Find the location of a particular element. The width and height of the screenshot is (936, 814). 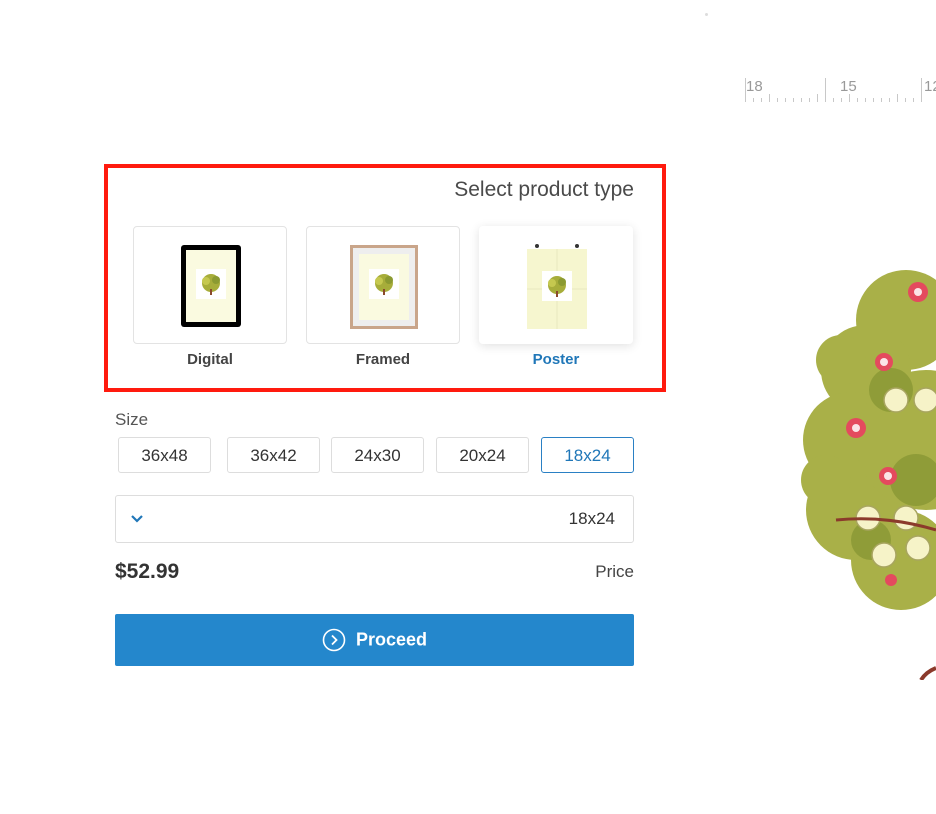

product-type-framed is located at coordinates (383, 285).